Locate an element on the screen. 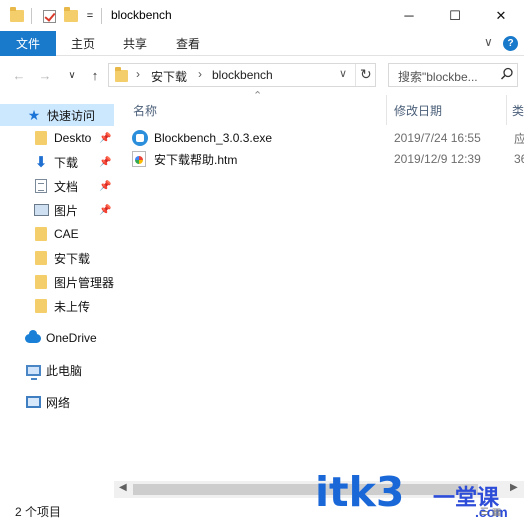 Image resolution: width=524 pixels, height=523 pixels. sidebar-item-image-manager: 图片管理器 is located at coordinates (57, 282).